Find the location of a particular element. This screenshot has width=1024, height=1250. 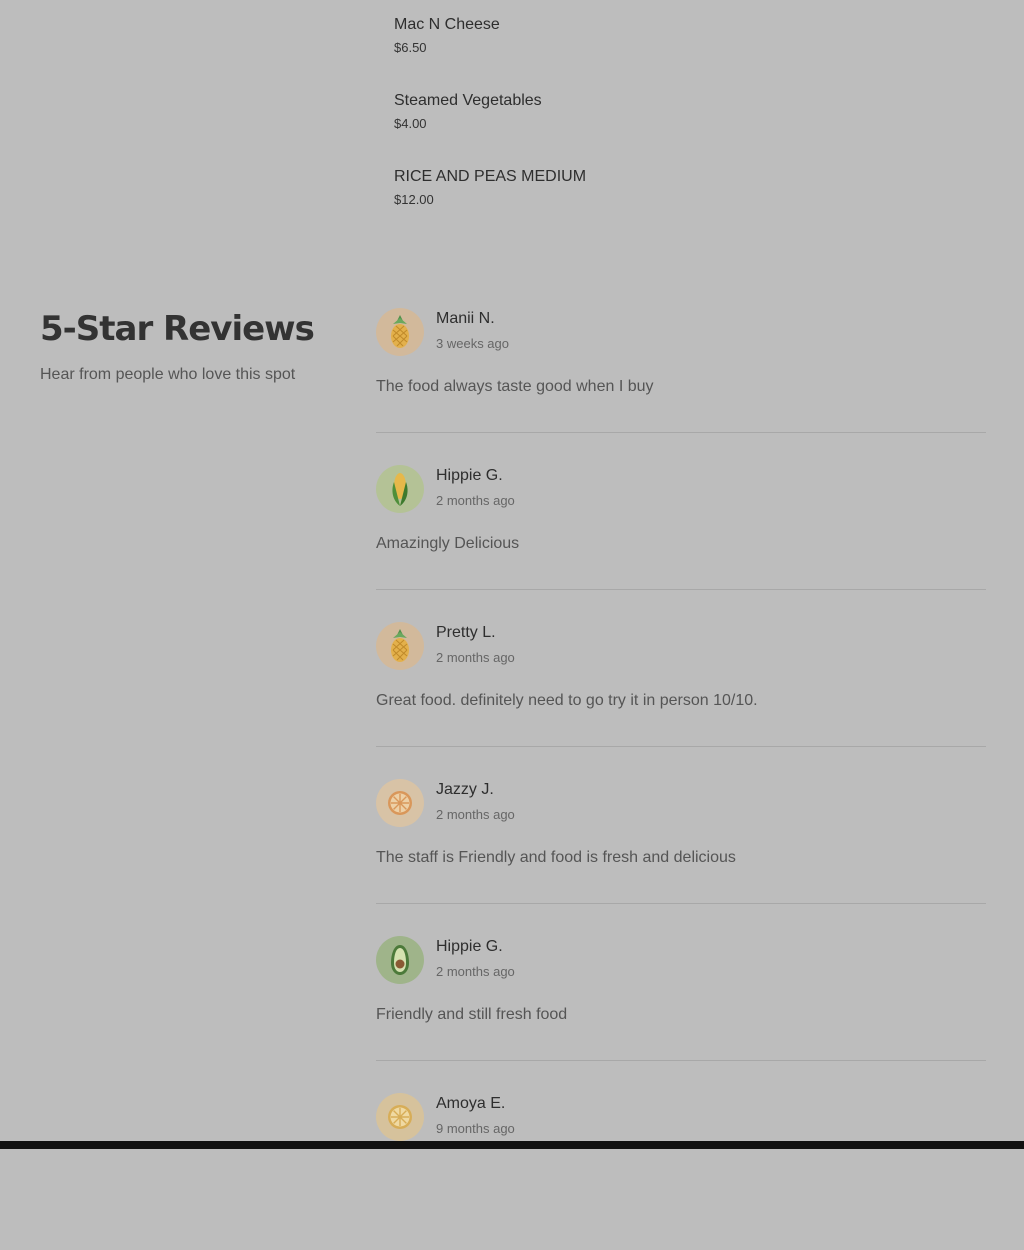

orange-slice-icon is located at coordinates (400, 803).